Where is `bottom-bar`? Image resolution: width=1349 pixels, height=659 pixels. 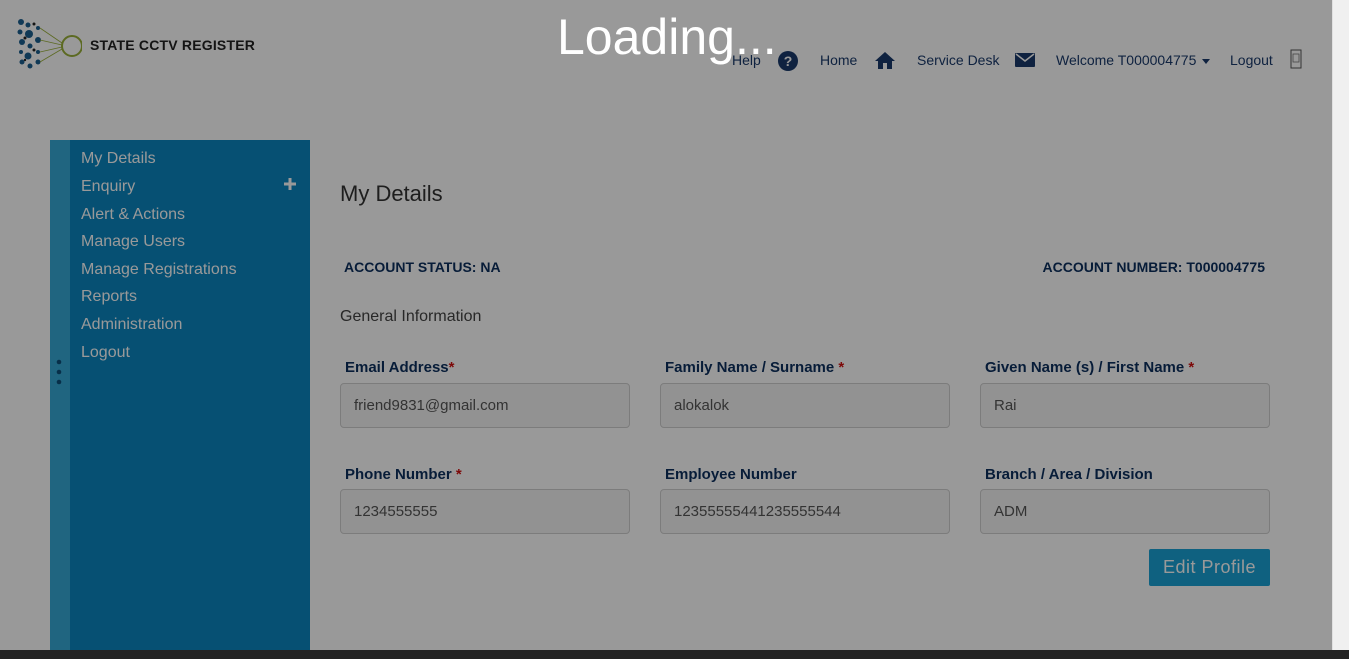 bottom-bar is located at coordinates (674, 654).